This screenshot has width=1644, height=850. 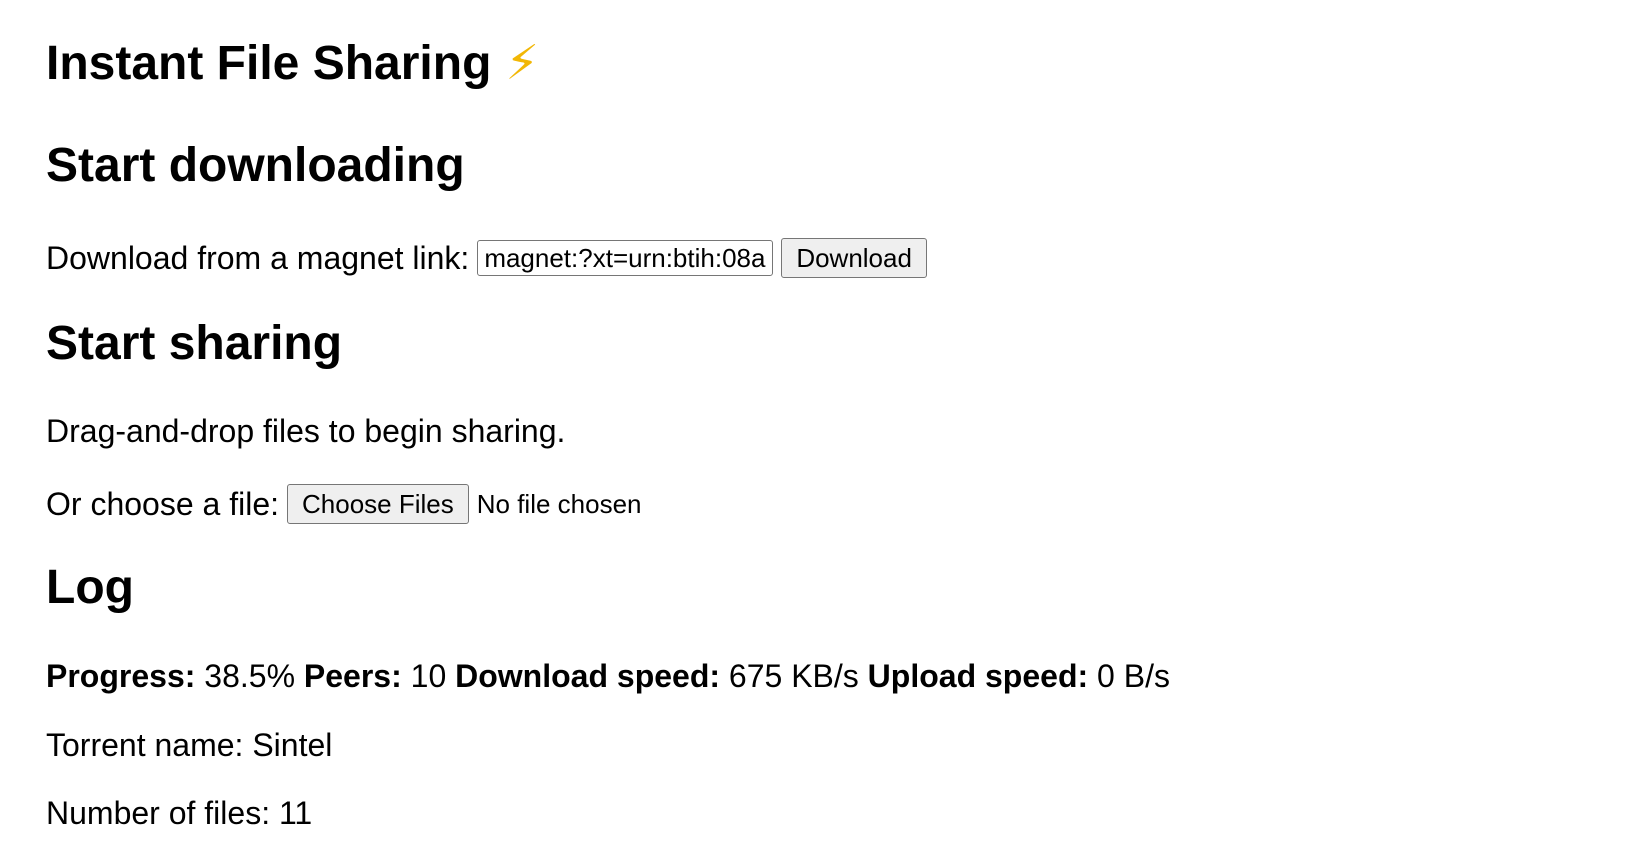 What do you see at coordinates (250, 676) in the screenshot?
I see `progress-value: 38.5%` at bounding box center [250, 676].